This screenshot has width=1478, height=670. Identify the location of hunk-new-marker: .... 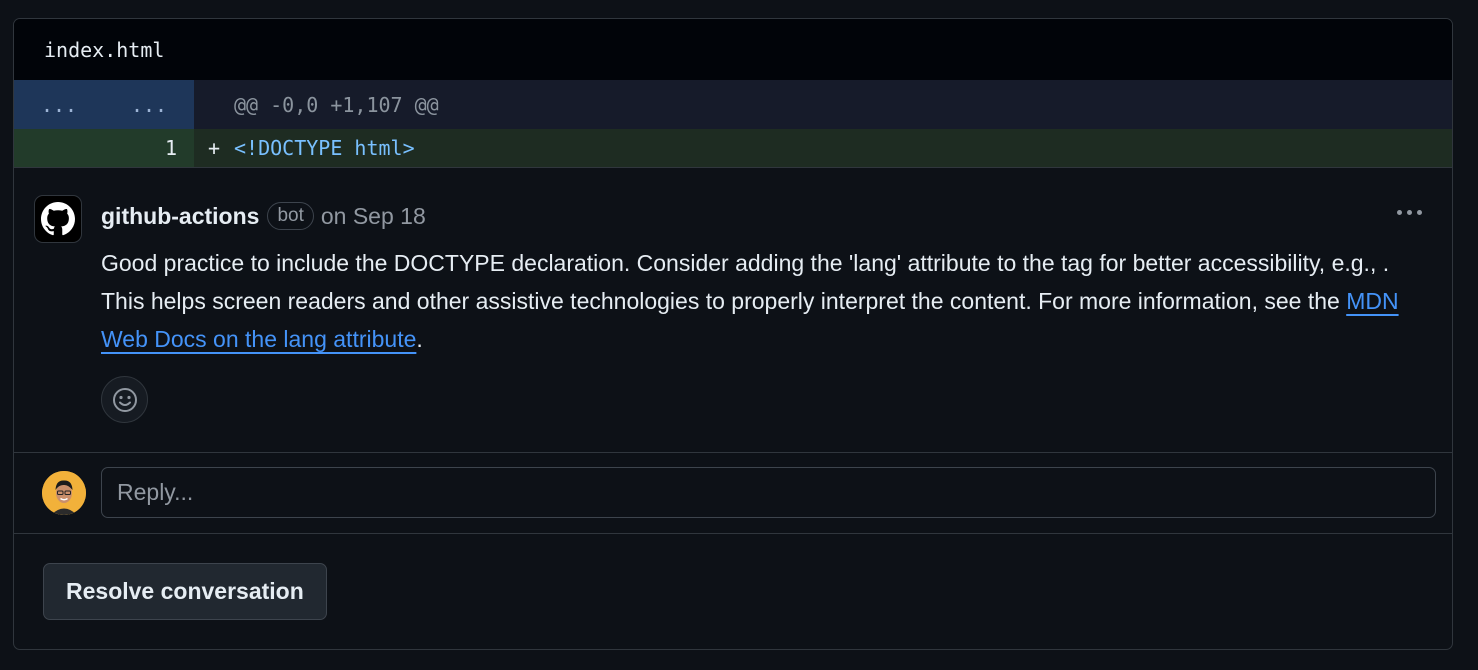
(149, 104).